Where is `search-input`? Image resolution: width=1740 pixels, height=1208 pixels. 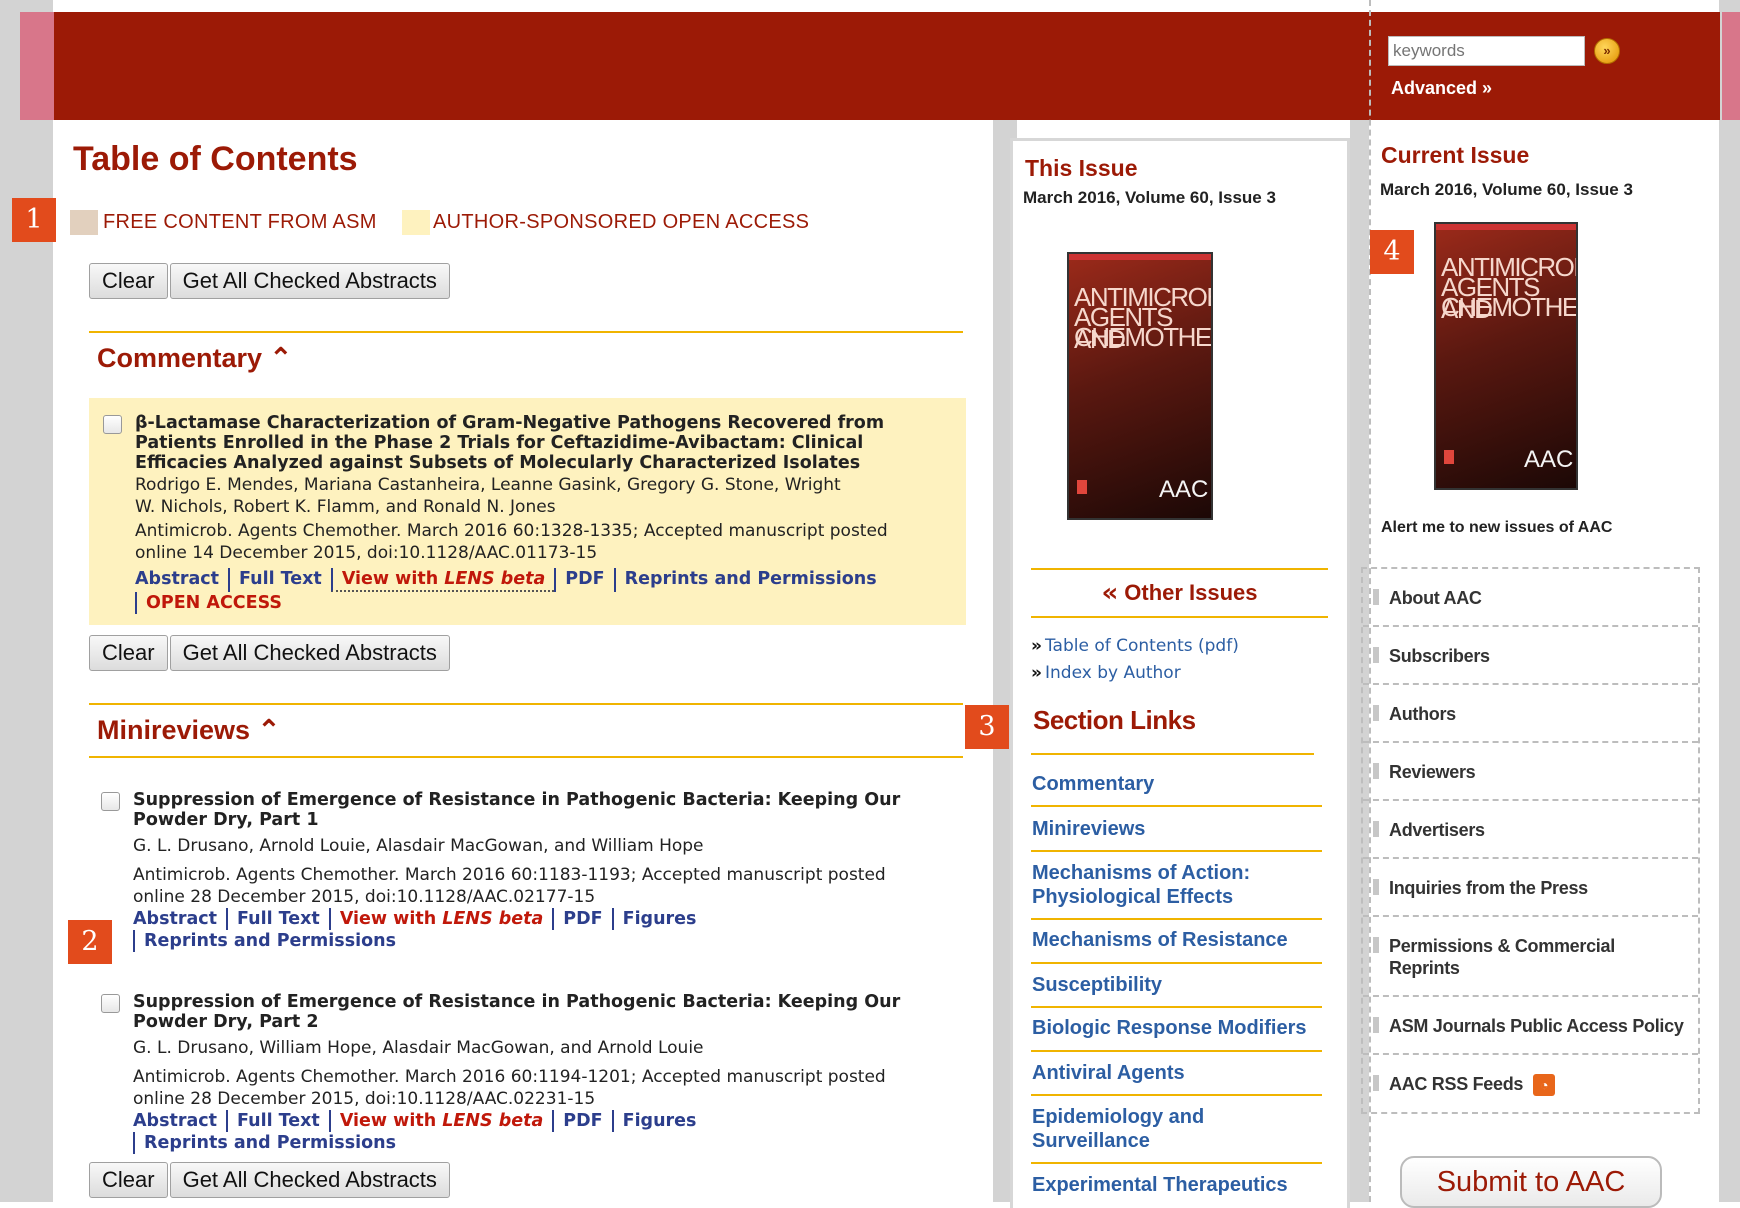
search-input is located at coordinates (1486, 51).